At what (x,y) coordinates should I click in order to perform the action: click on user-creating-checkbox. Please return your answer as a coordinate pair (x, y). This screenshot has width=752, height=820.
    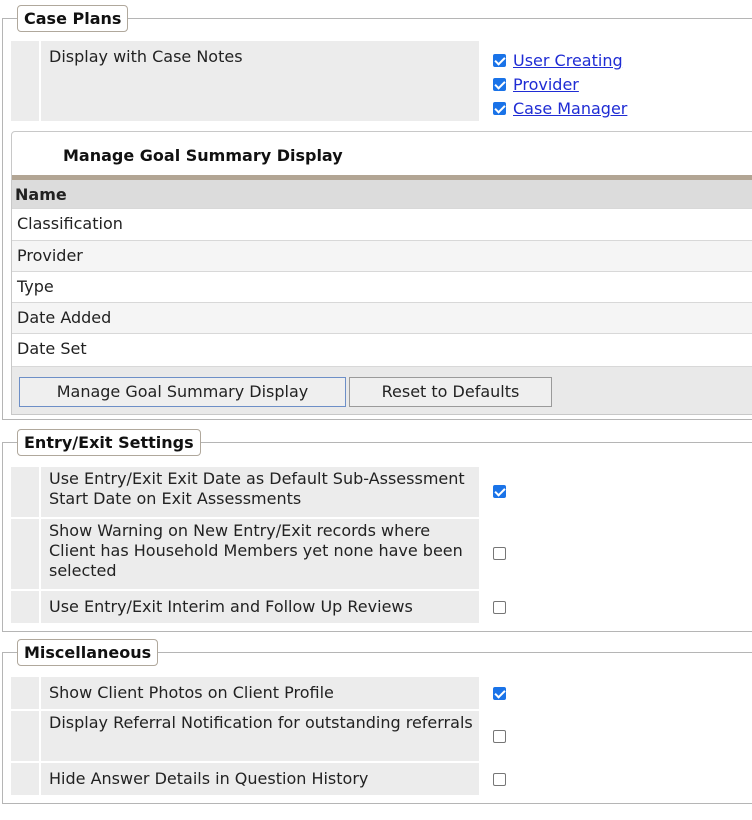
    Looking at the image, I should click on (499, 60).